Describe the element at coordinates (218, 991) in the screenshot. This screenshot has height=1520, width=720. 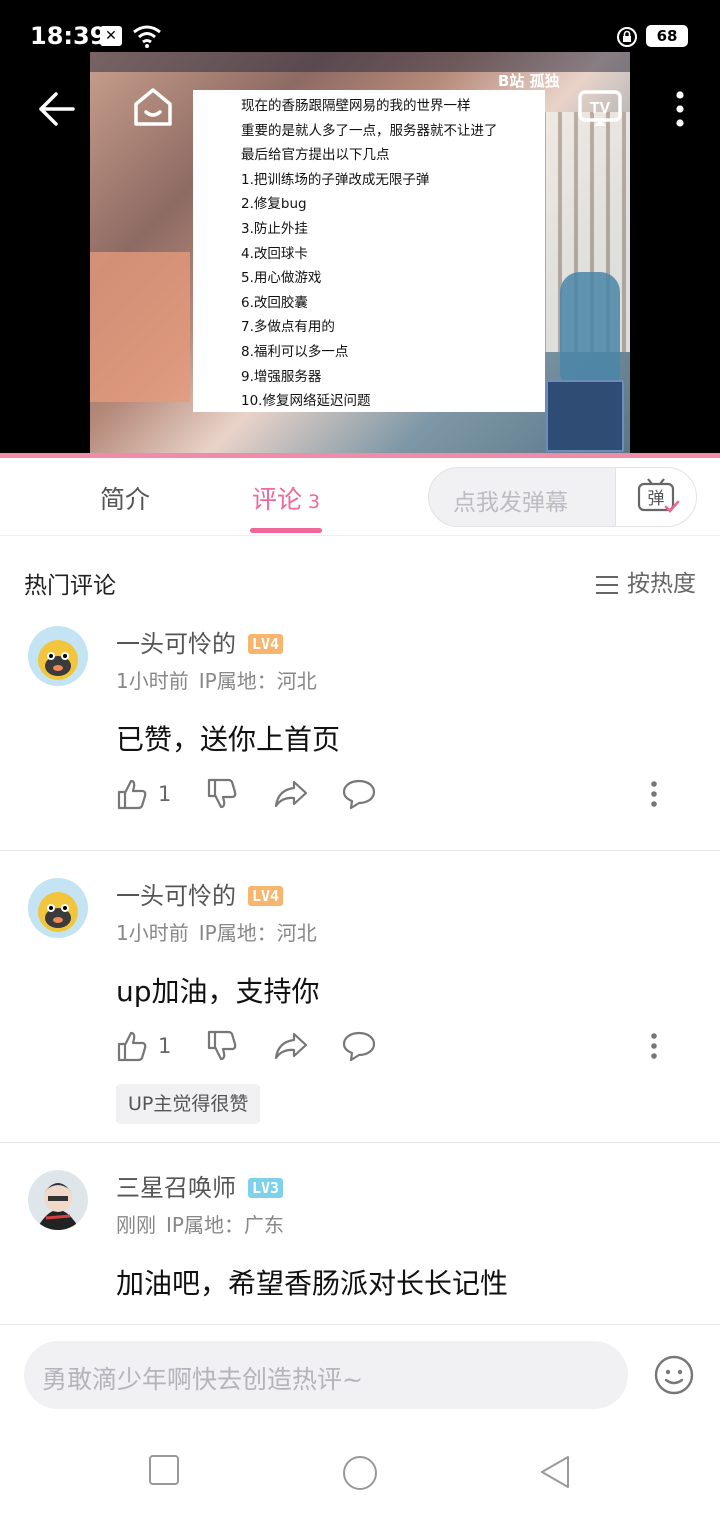
I see `comment-text: up加油，支持你` at that location.